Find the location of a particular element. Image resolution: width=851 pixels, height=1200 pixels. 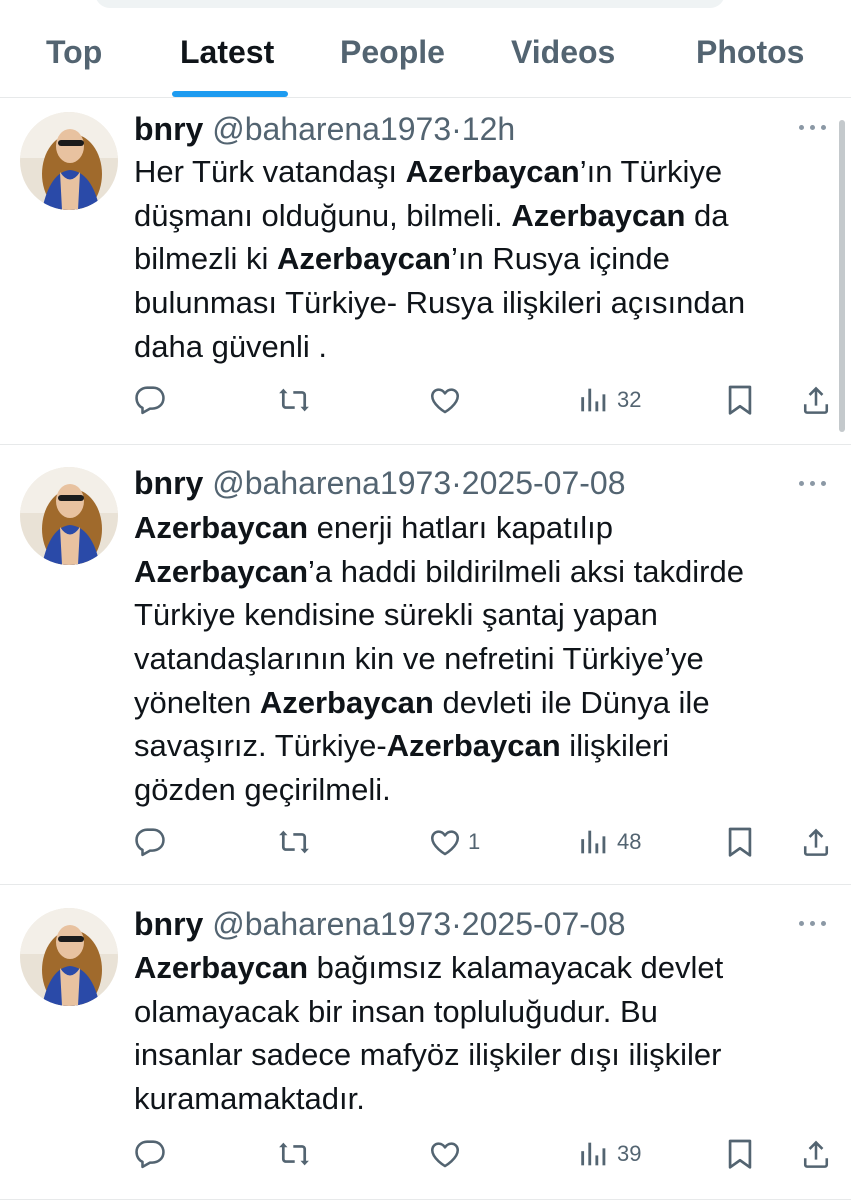

view-count: 32 is located at coordinates (629, 399).